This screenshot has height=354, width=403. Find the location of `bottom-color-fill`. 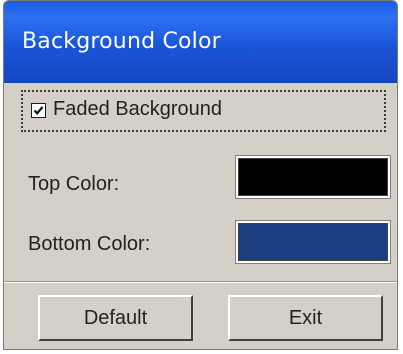

bottom-color-fill is located at coordinates (313, 242).